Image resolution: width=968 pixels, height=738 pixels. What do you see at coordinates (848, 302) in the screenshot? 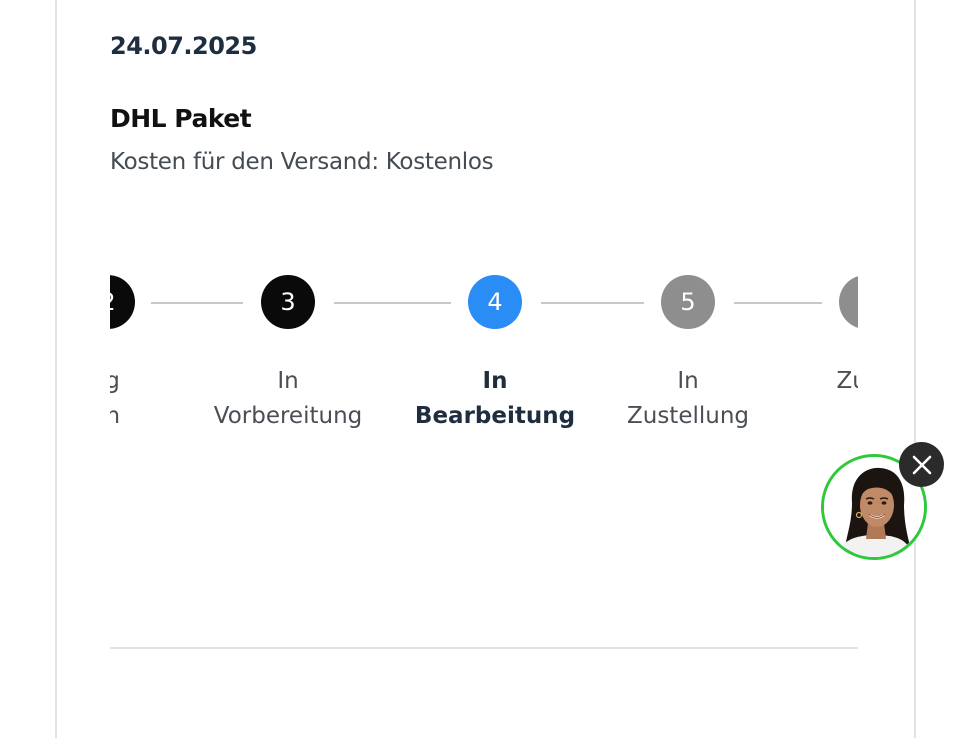
I see `step-6-circle` at bounding box center [848, 302].